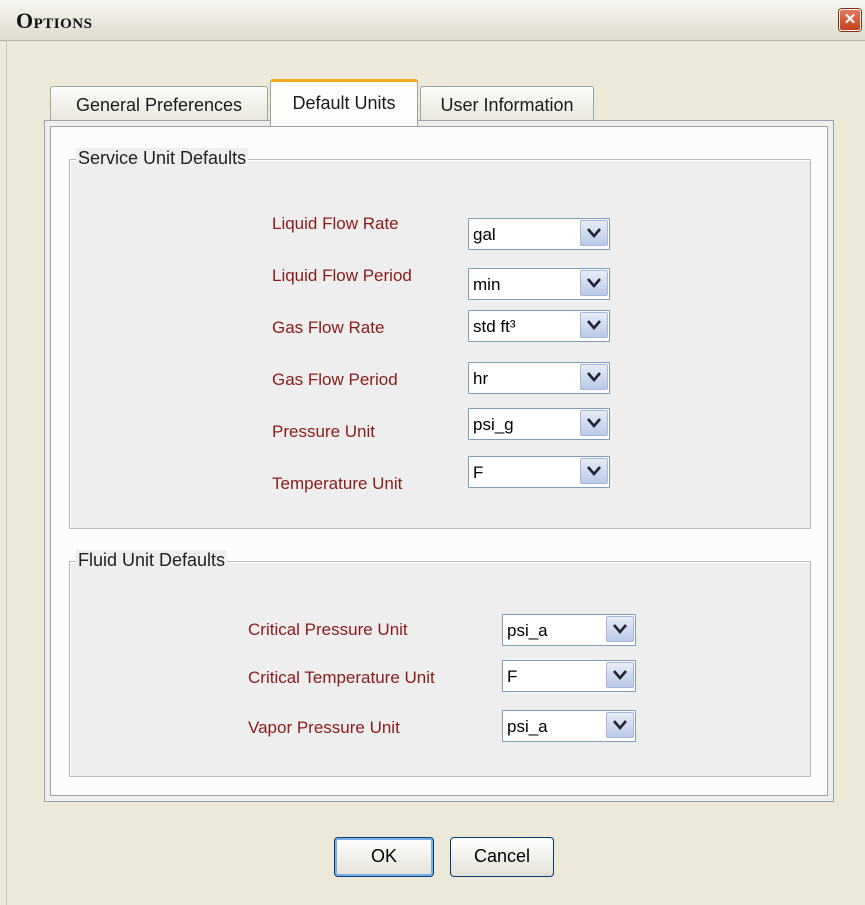  I want to click on critical-pressure-unit-label: Critical Pressure Unit, so click(328, 629).